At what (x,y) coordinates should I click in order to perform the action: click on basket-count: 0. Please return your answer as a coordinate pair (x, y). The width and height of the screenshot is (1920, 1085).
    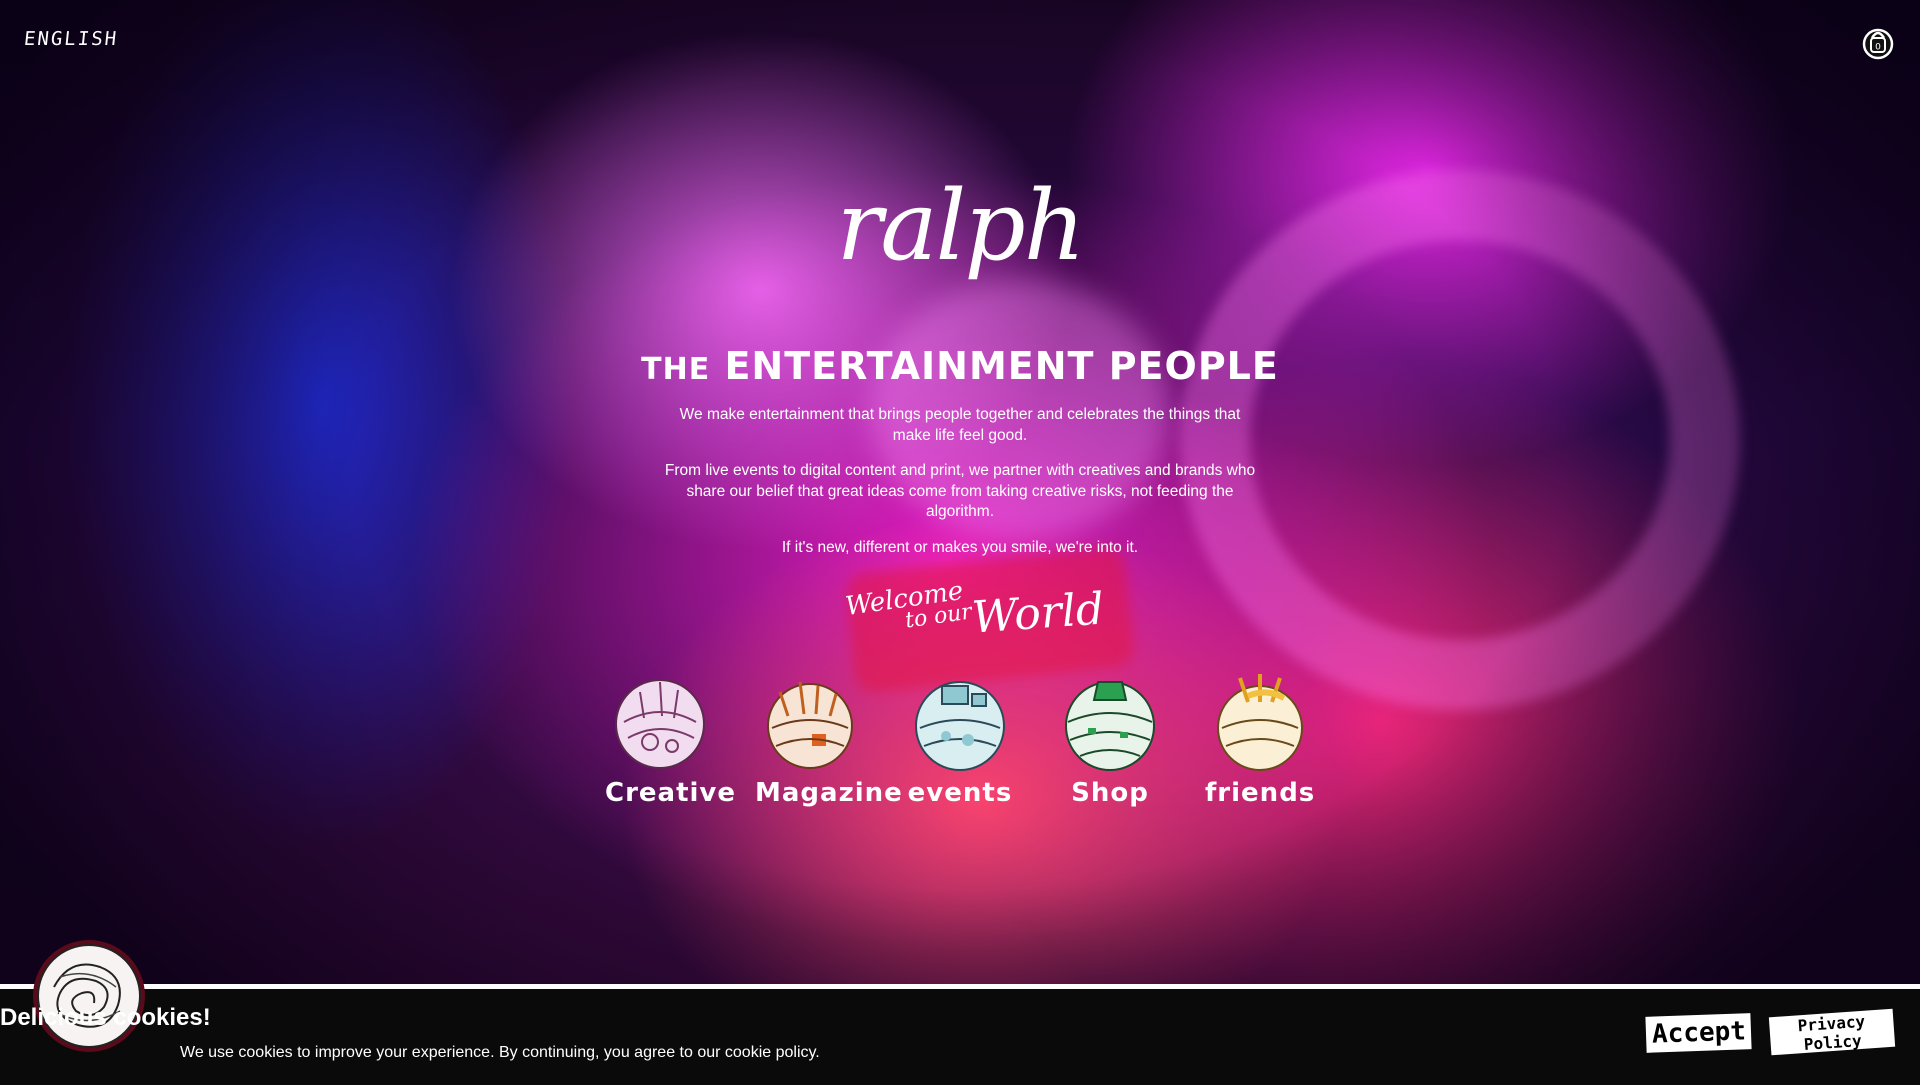
    Looking at the image, I should click on (1878, 48).